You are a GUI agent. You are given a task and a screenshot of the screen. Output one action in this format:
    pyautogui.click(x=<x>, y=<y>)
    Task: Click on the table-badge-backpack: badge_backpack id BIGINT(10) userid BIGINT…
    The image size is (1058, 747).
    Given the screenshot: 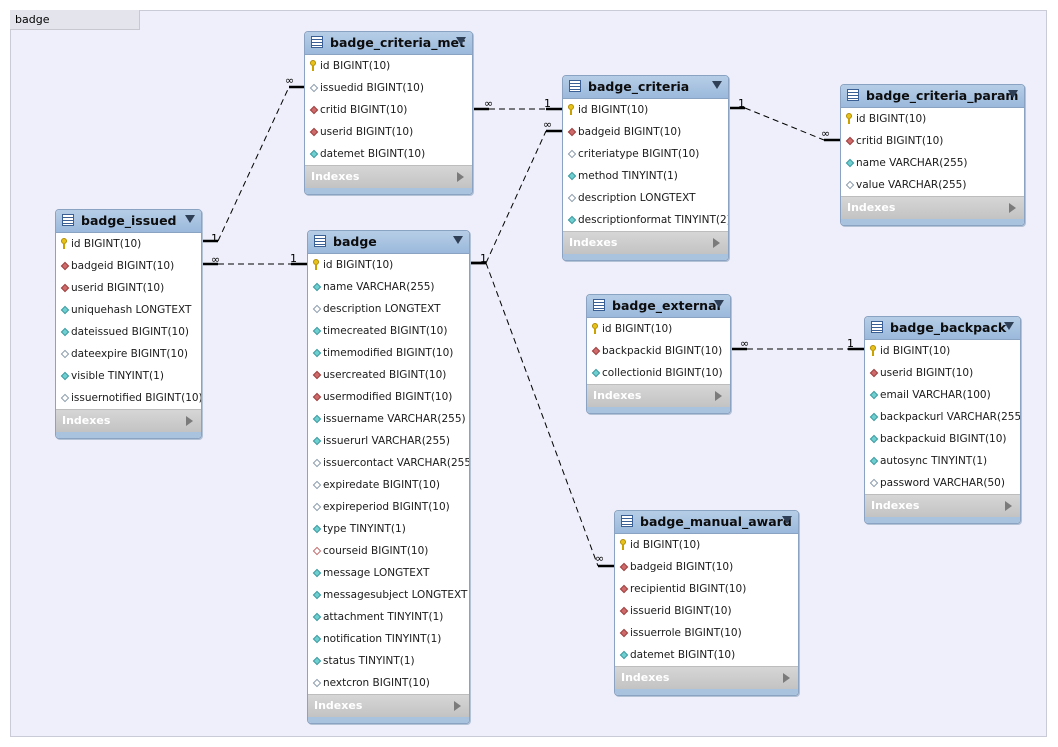 What is the action you would take?
    pyautogui.click(x=942, y=420)
    